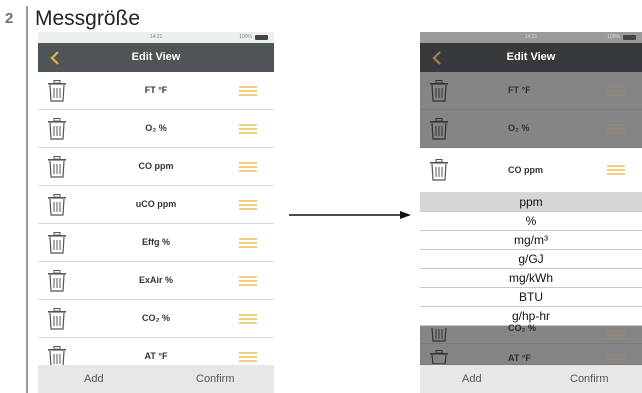  What do you see at coordinates (531, 240) in the screenshot?
I see `dropdown-option: mg/m³` at bounding box center [531, 240].